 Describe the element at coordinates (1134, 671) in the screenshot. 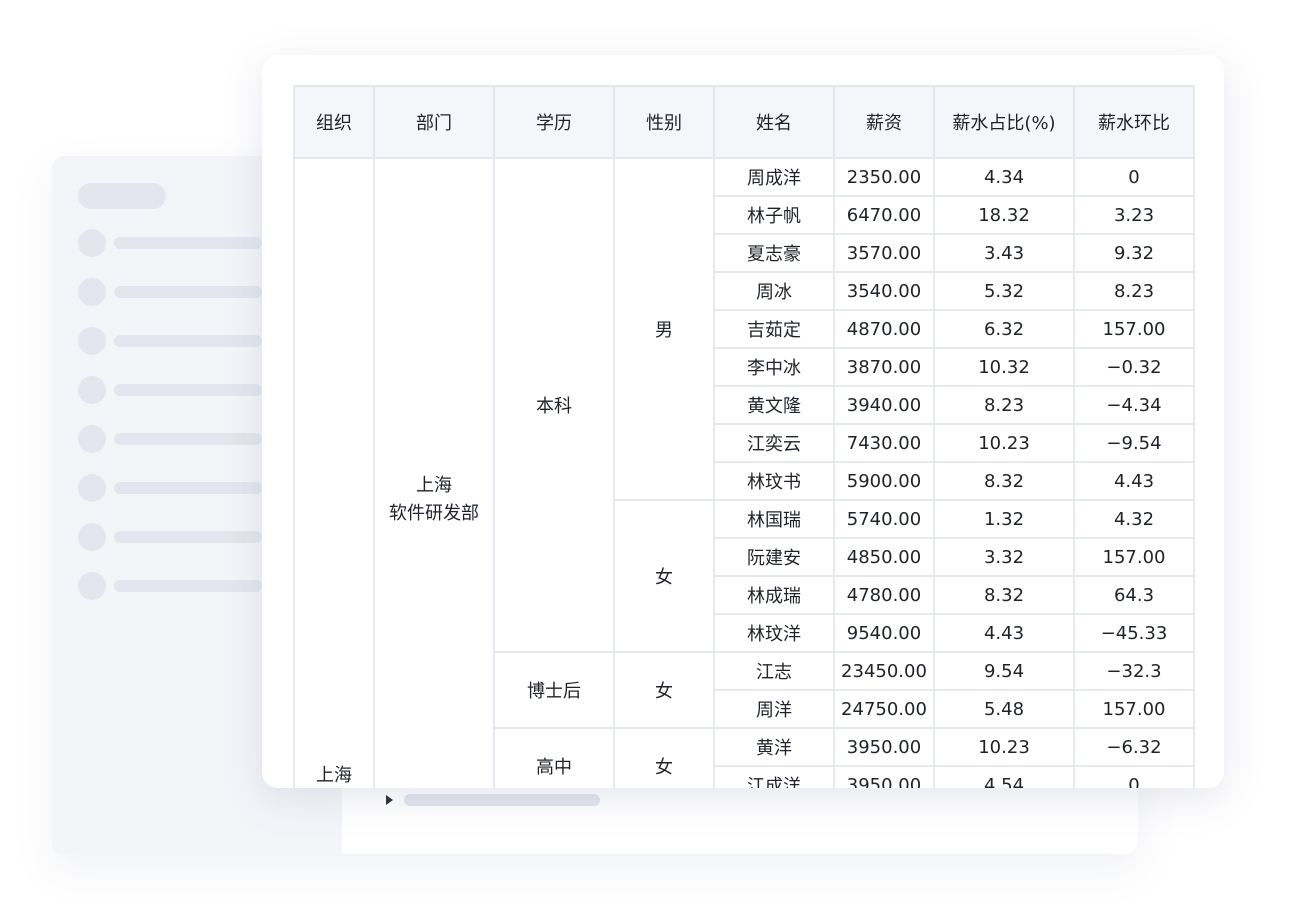

I see `mom-cell: −32.3` at that location.